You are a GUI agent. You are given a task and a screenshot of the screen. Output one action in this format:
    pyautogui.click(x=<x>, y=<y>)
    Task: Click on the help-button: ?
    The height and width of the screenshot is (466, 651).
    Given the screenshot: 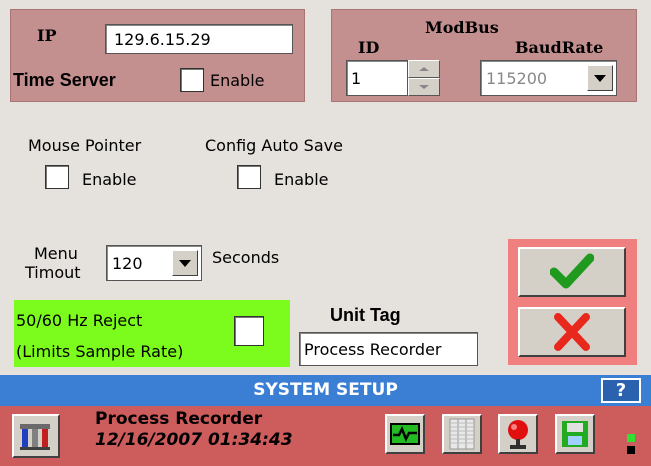 What is the action you would take?
    pyautogui.click(x=621, y=390)
    